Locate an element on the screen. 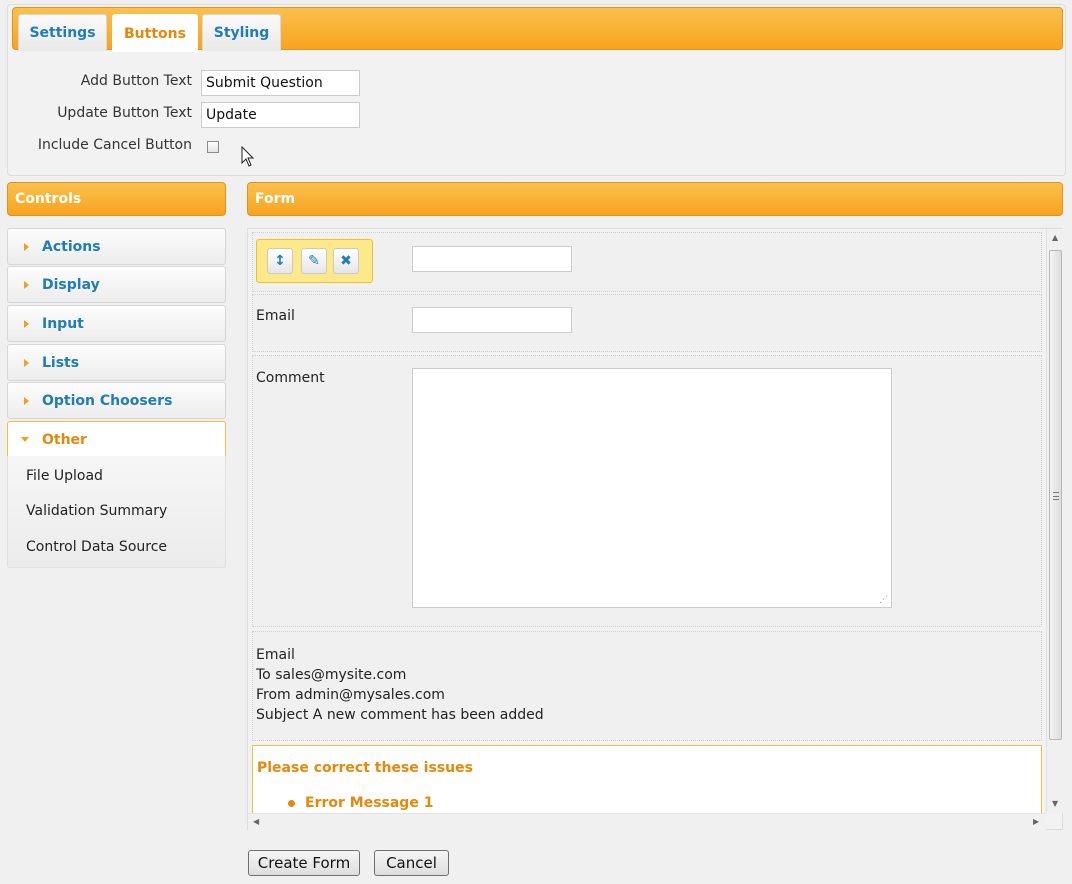 The width and height of the screenshot is (1072, 884). scroll-left-icon: ◀ is located at coordinates (256, 821).